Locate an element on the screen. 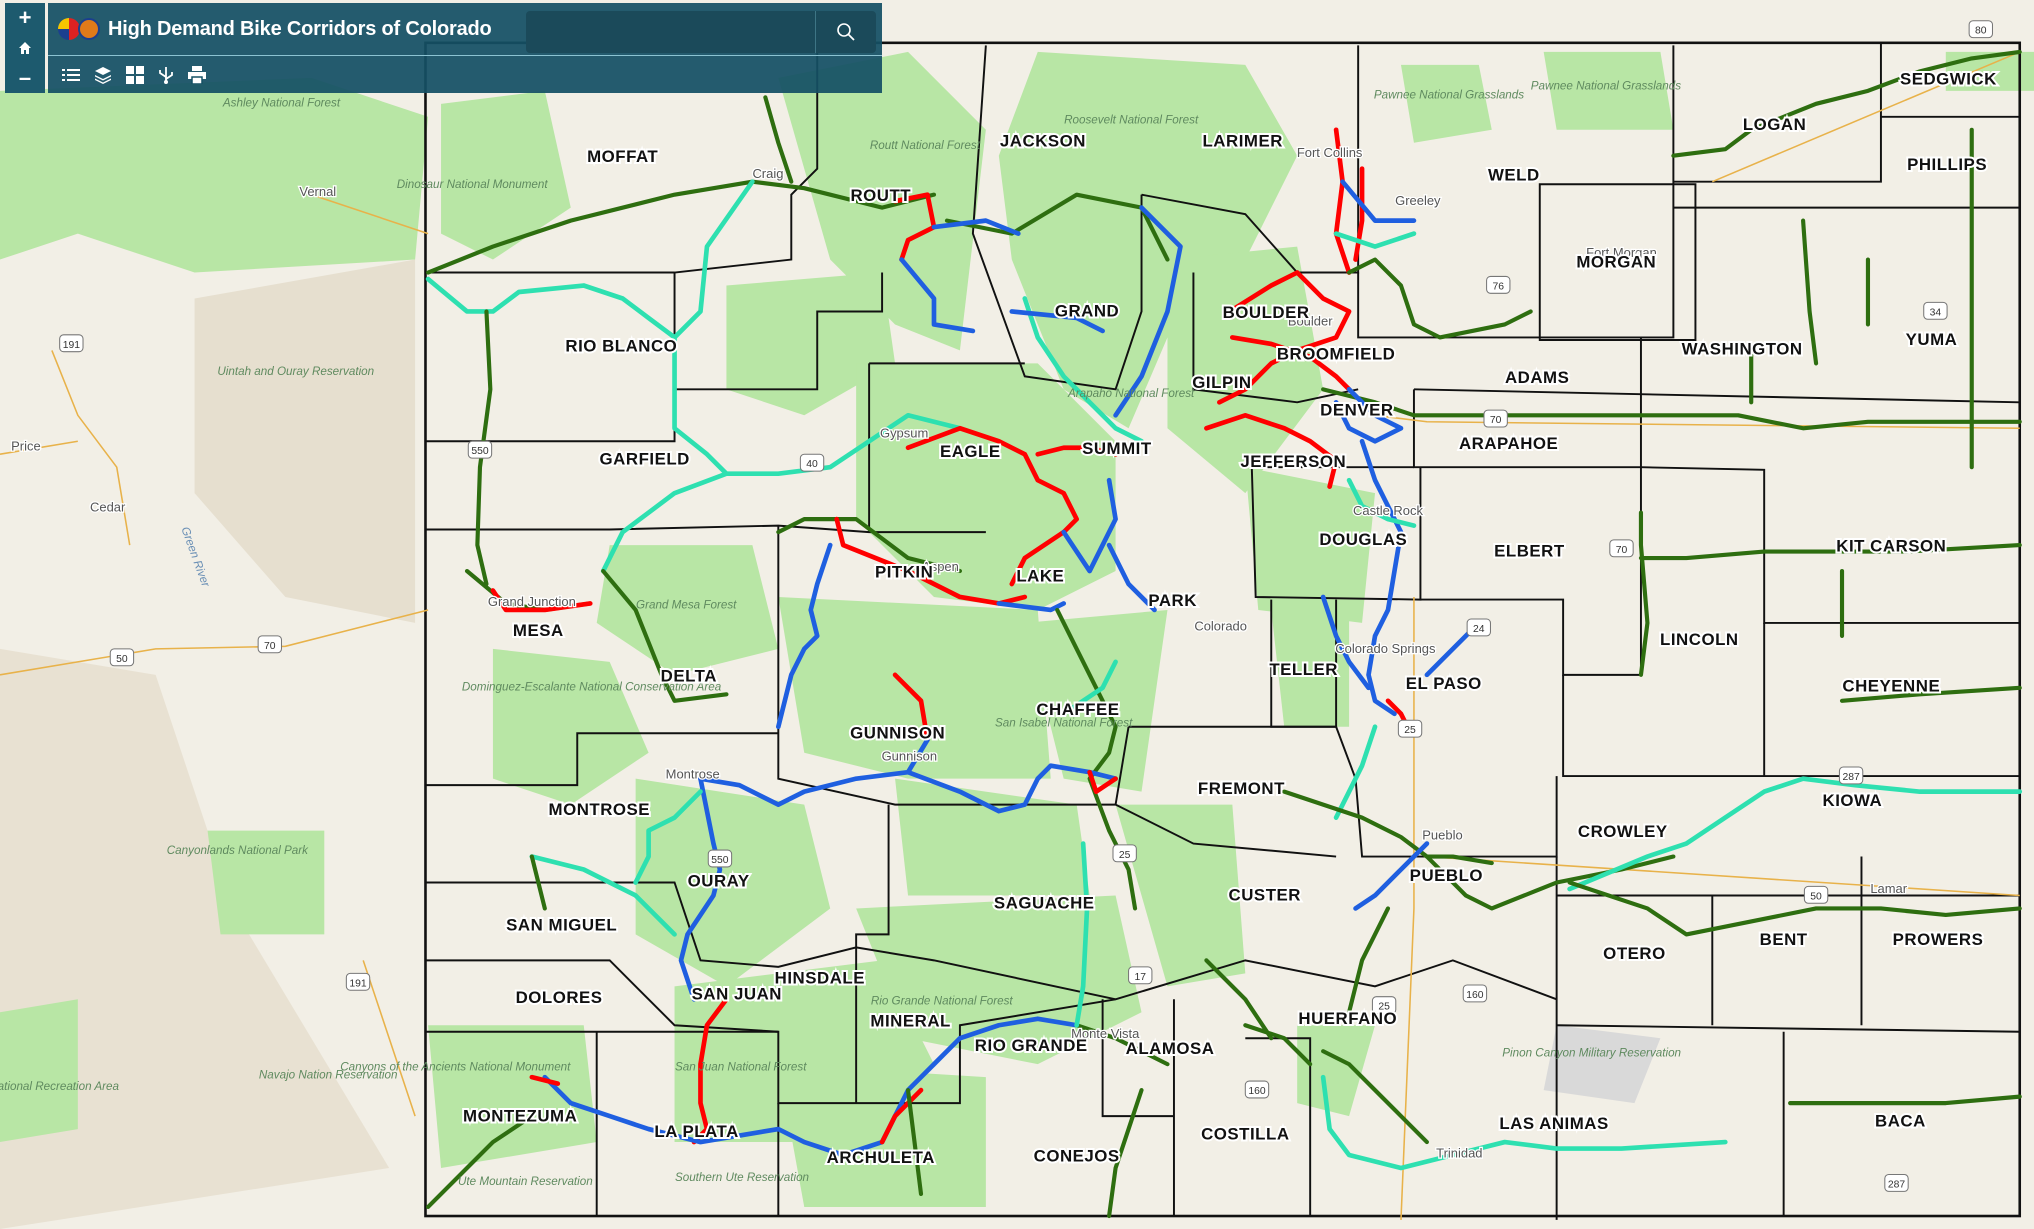  toolbar is located at coordinates (465, 75).